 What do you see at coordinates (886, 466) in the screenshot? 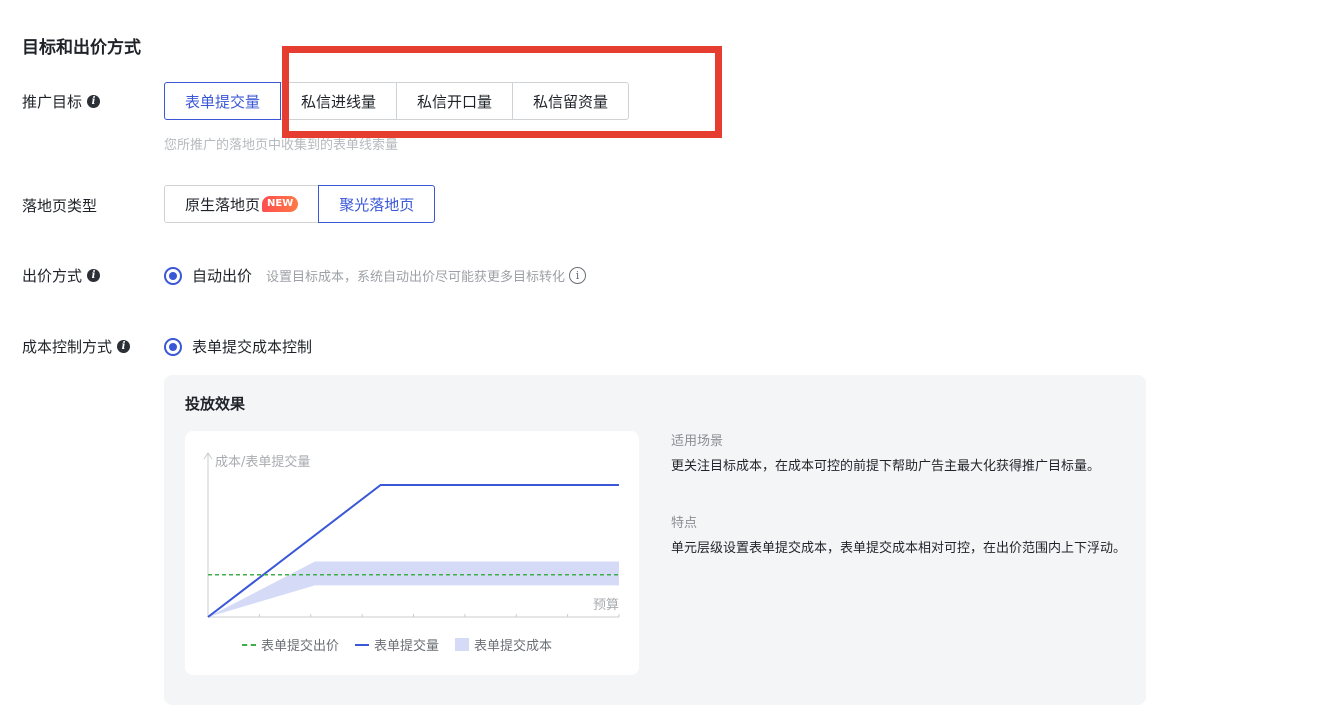
I see `scene-text: 更关注目标成本，在成本可控的前提下帮助广告主最大化获得推广目标量。` at bounding box center [886, 466].